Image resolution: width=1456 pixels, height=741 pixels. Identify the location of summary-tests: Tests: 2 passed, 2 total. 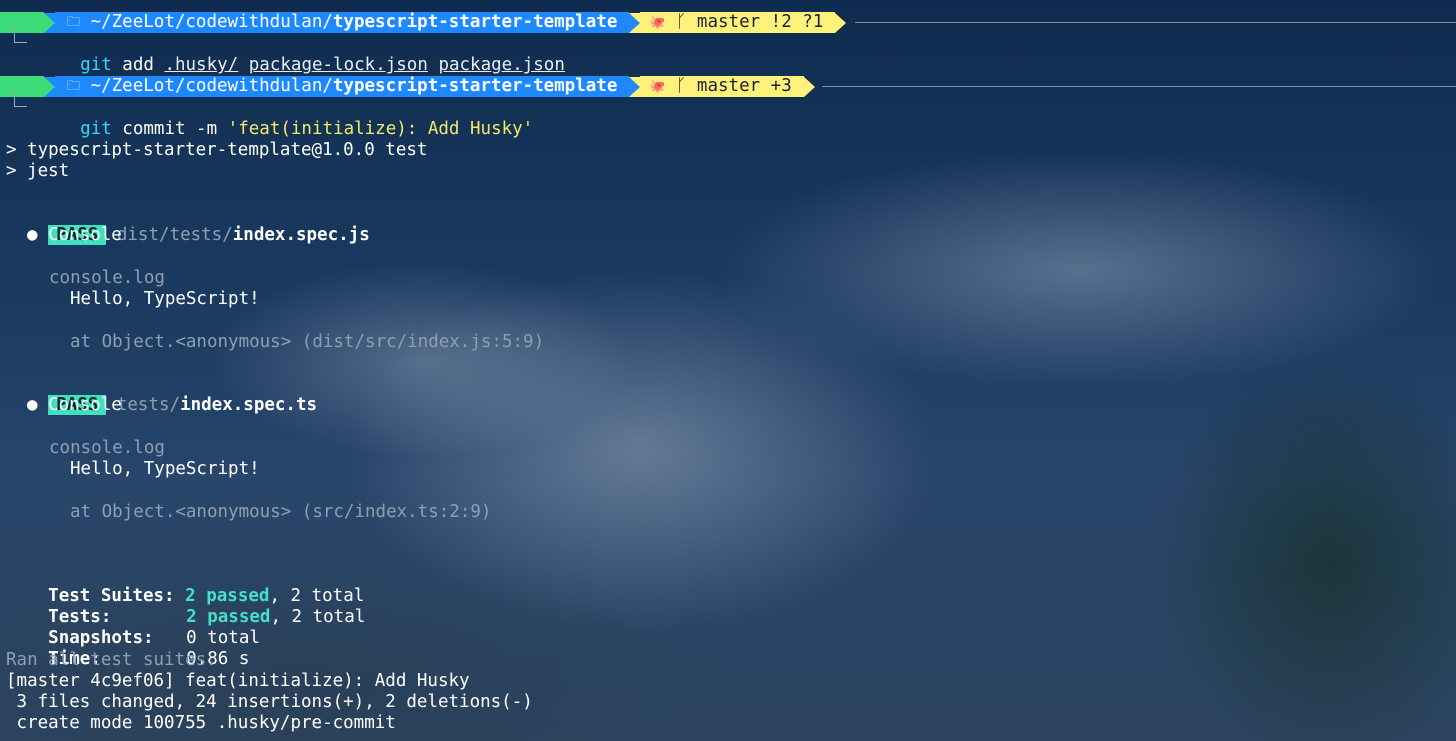
(185, 606).